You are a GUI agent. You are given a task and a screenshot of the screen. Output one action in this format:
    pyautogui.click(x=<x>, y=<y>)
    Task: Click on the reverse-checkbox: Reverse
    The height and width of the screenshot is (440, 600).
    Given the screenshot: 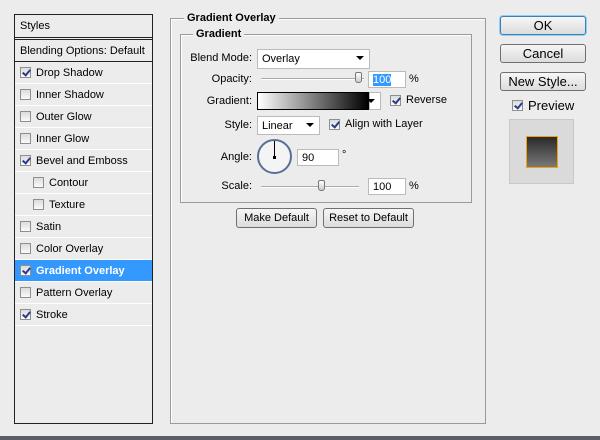 What is the action you would take?
    pyautogui.click(x=418, y=100)
    